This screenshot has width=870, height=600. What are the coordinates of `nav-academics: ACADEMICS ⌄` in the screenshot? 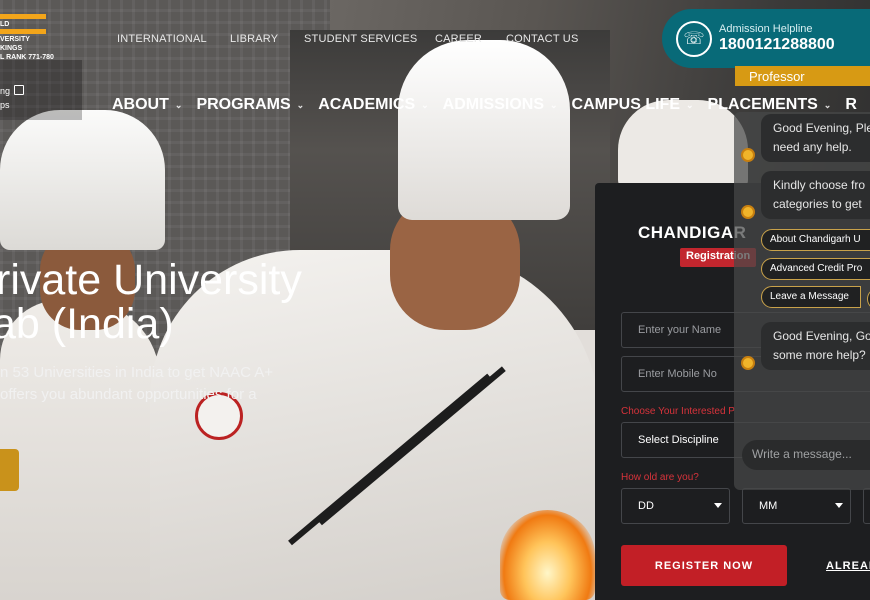 It's located at (373, 105).